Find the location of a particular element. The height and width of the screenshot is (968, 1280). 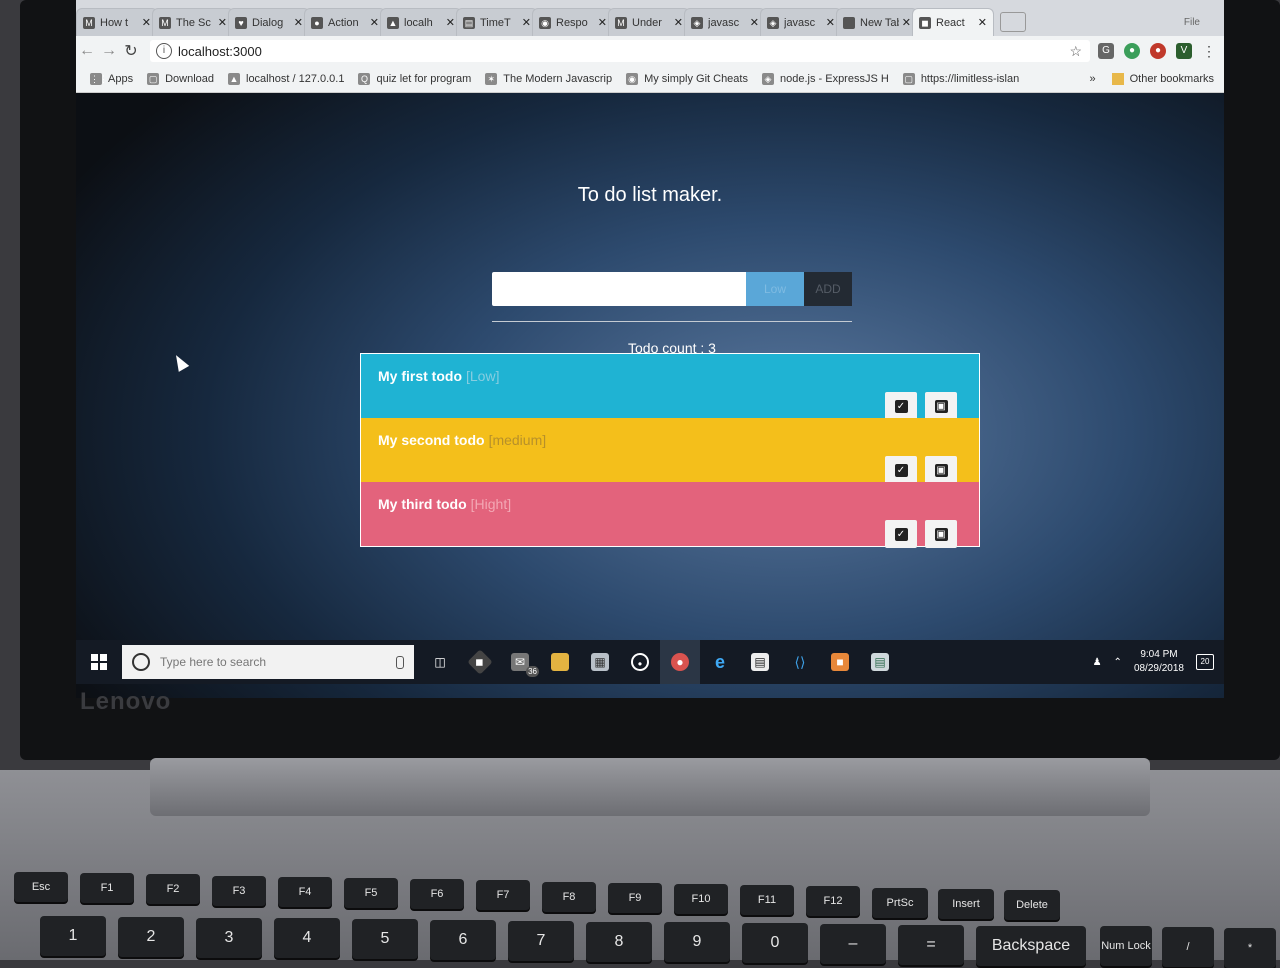

bookmark-item: ⋮⋮ Apps is located at coordinates (111, 79).